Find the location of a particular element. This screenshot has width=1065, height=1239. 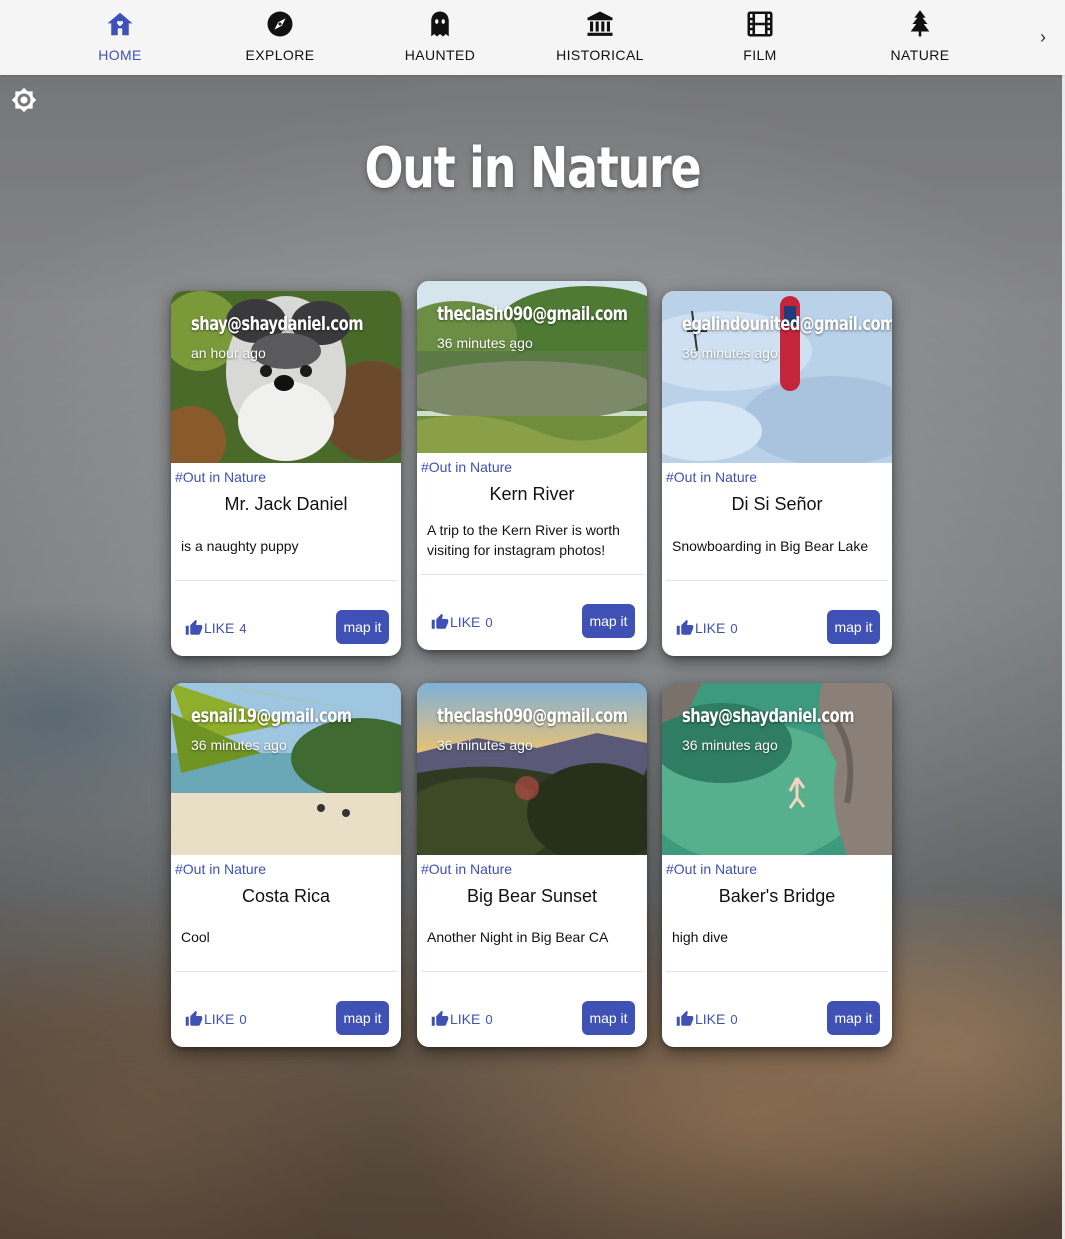

post-title: Di Si Señor is located at coordinates (777, 504).